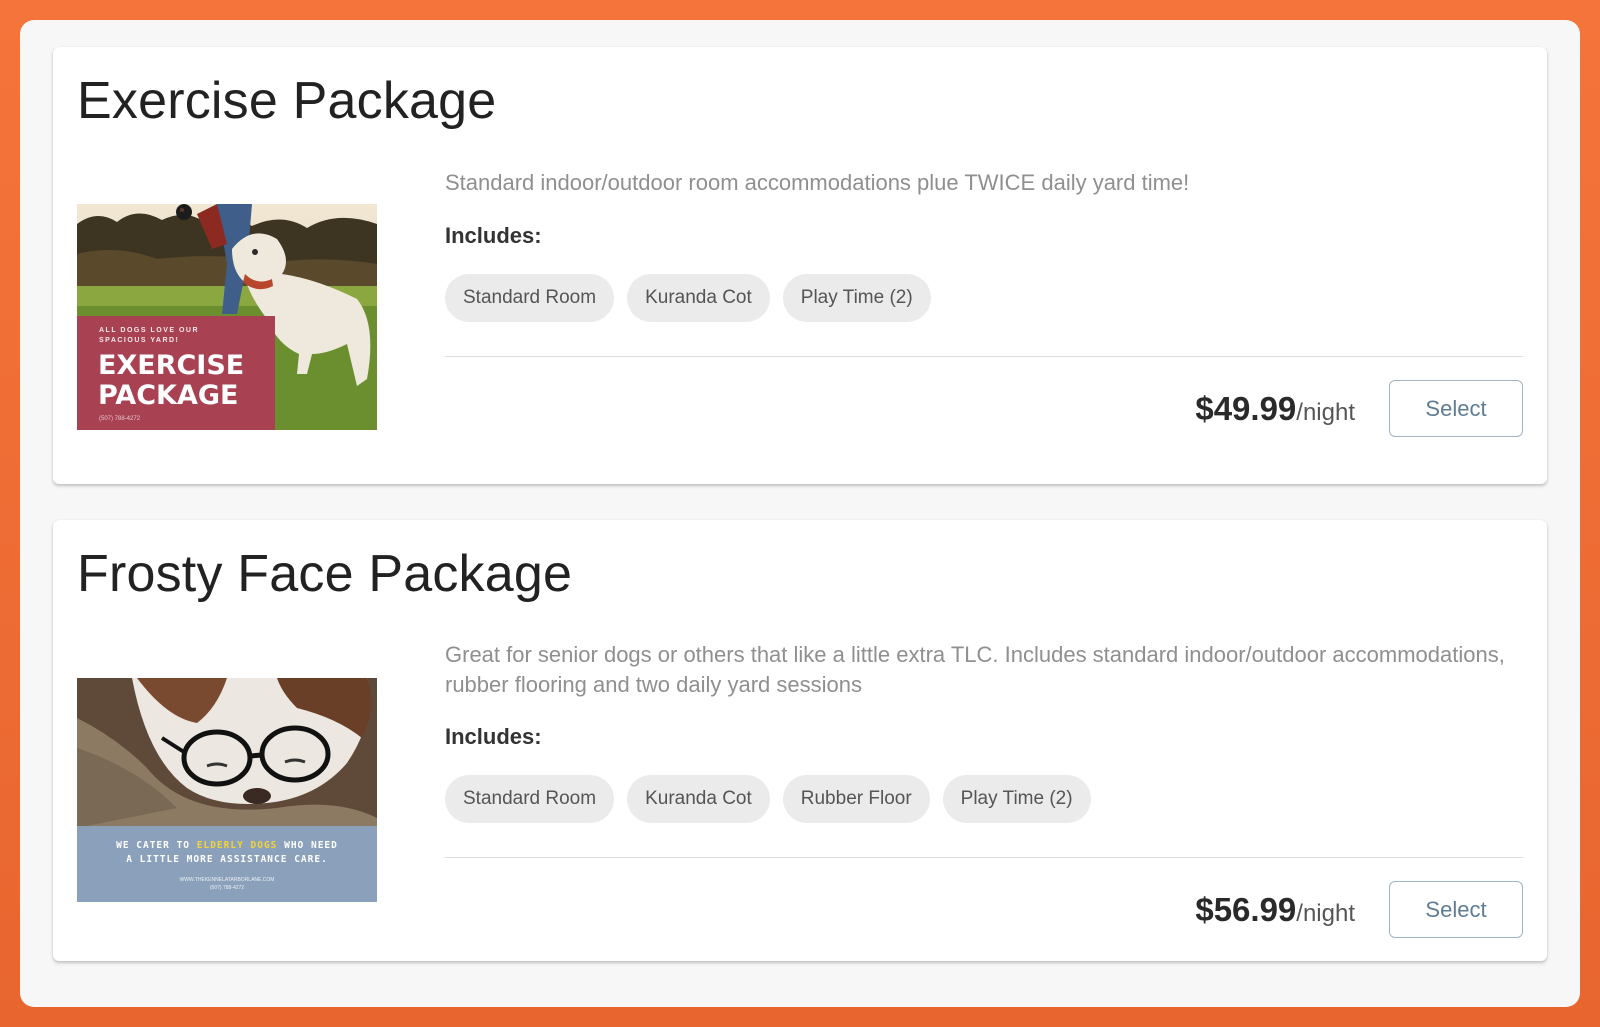  I want to click on price: $49.99/night, so click(1275, 409).